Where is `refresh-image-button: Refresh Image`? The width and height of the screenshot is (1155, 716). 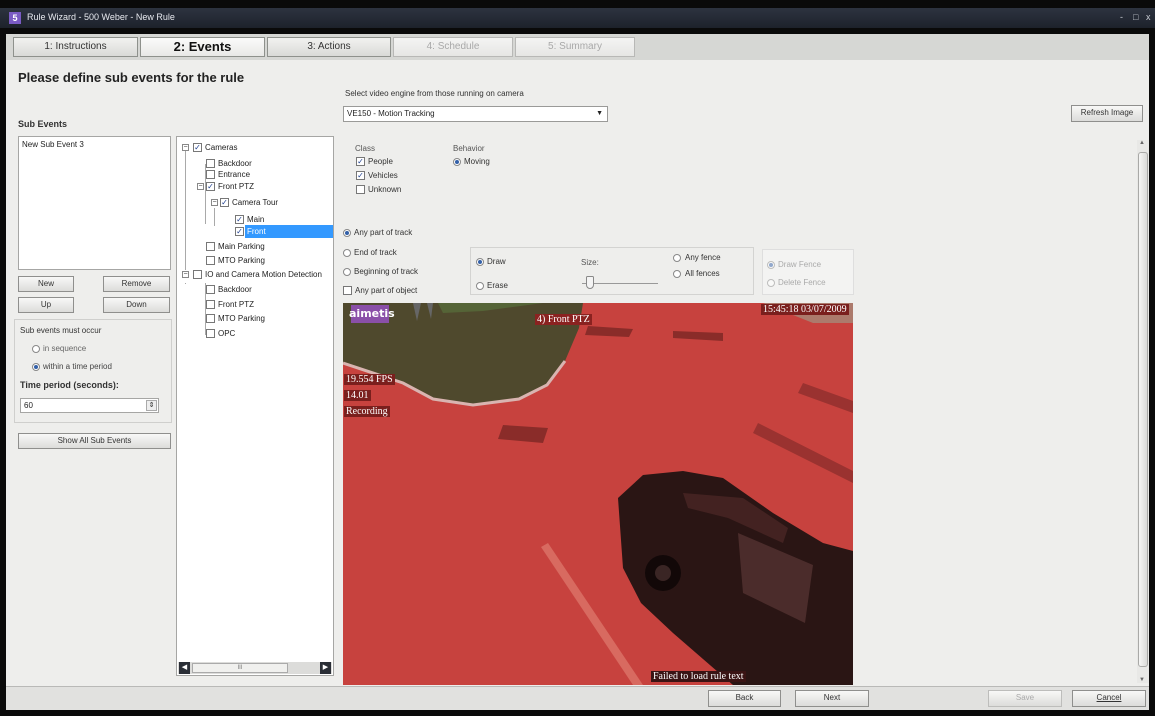
refresh-image-button: Refresh Image is located at coordinates (1107, 113).